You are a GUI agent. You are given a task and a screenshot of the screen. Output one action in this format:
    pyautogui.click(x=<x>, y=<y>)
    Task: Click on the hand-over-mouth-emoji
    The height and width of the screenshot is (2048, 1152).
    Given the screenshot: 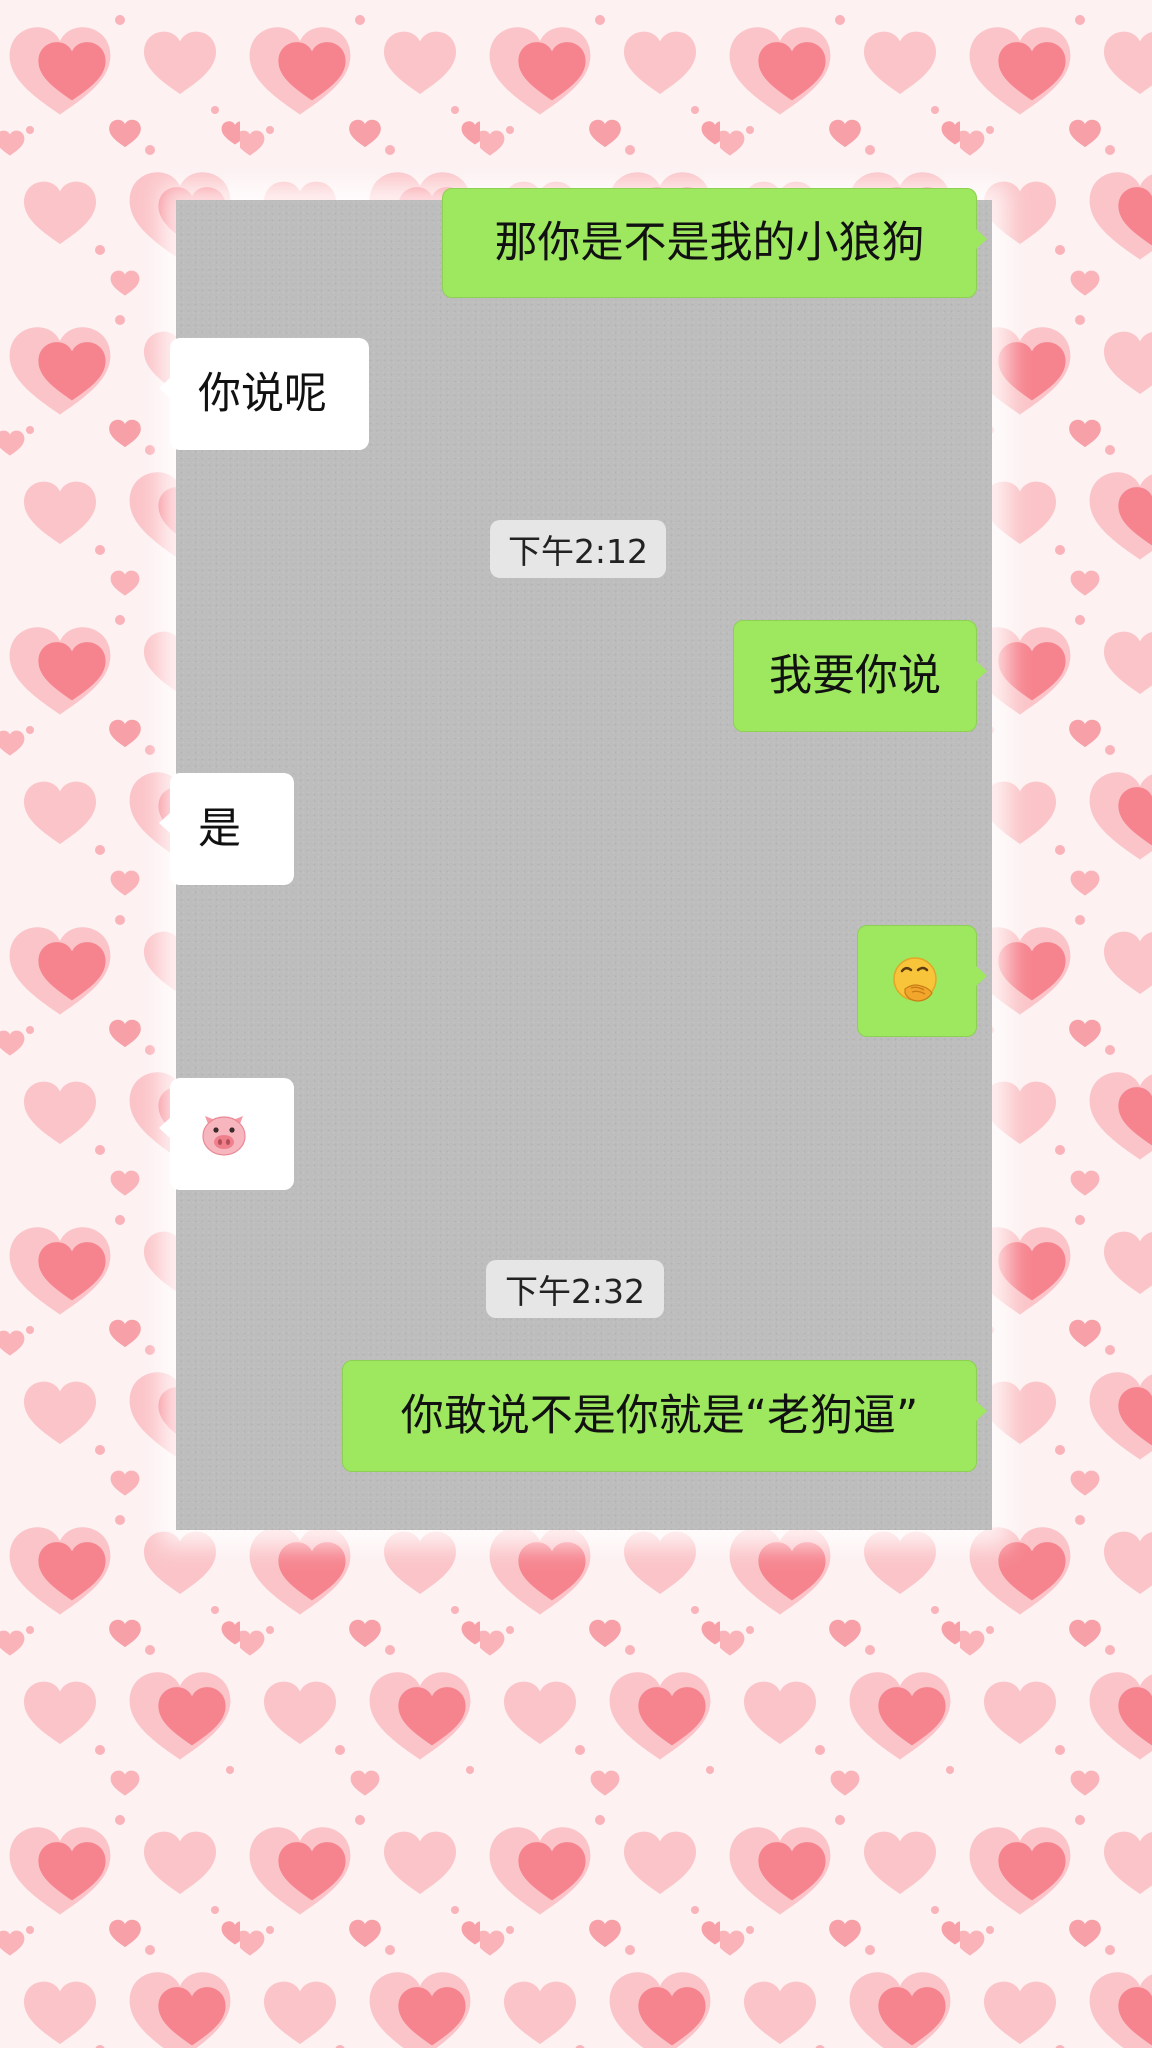 What is the action you would take?
    pyautogui.click(x=915, y=979)
    